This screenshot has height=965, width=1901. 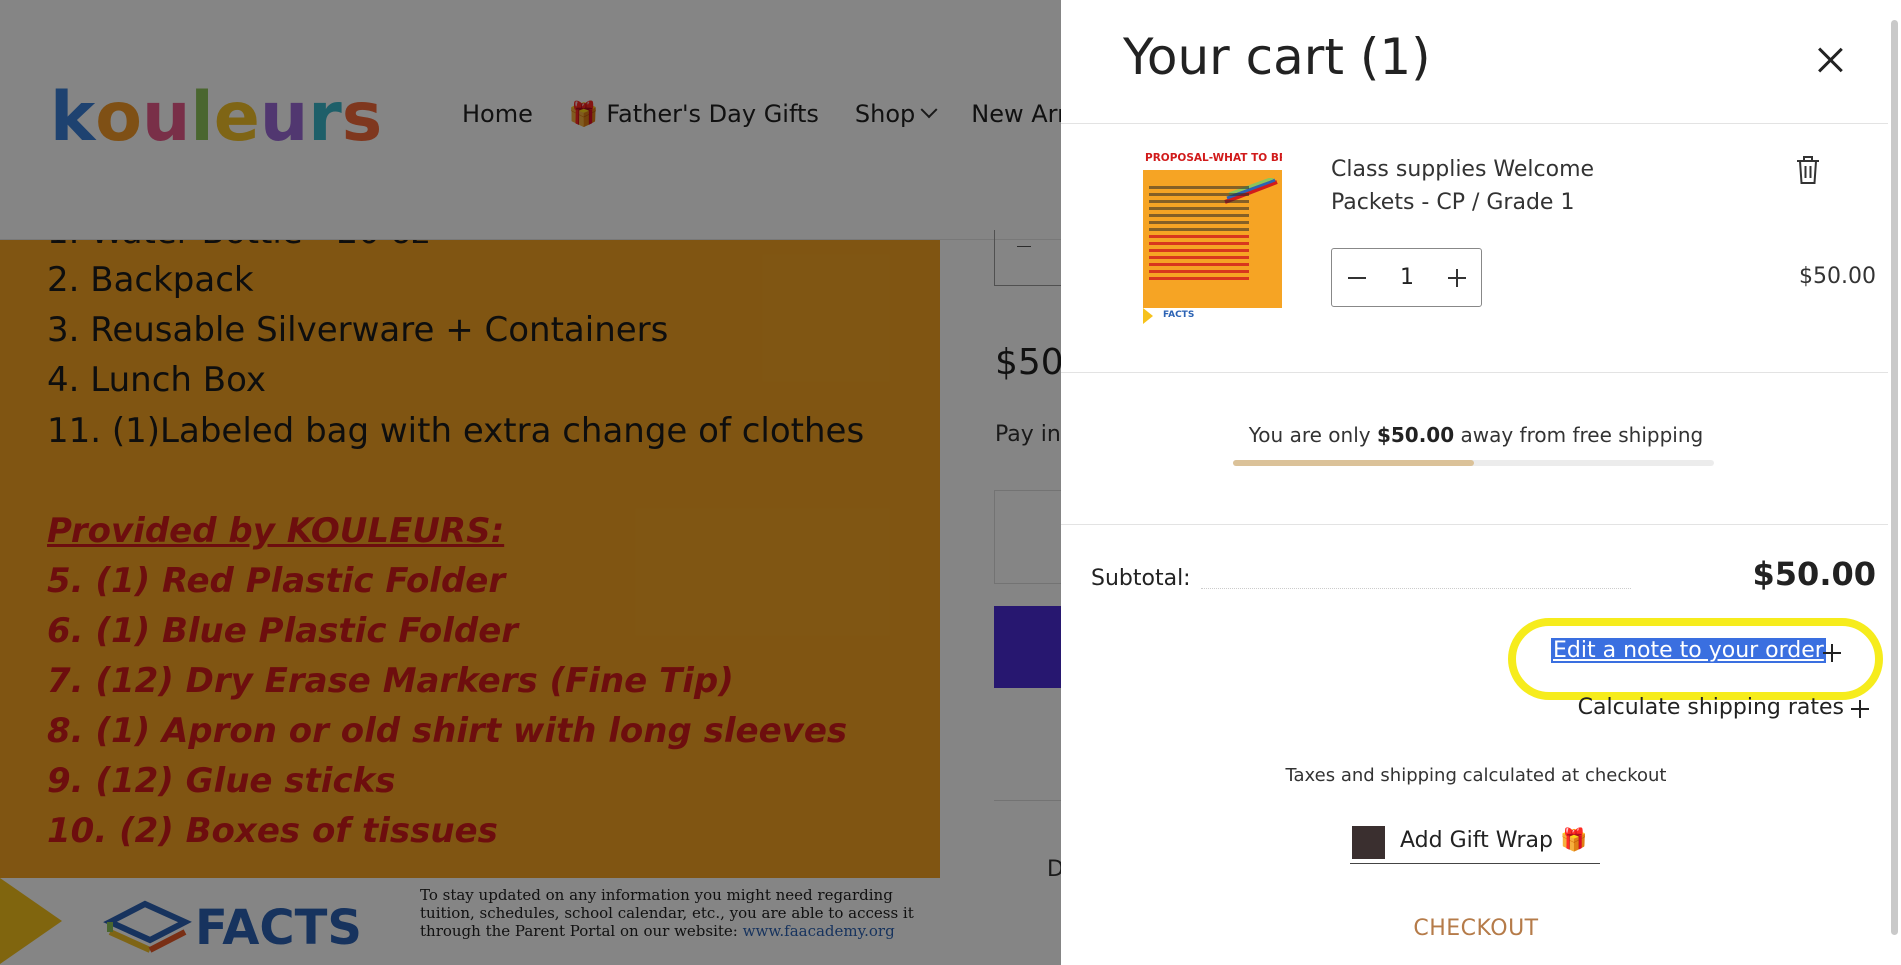 I want to click on subtotal-dots, so click(x=1416, y=588).